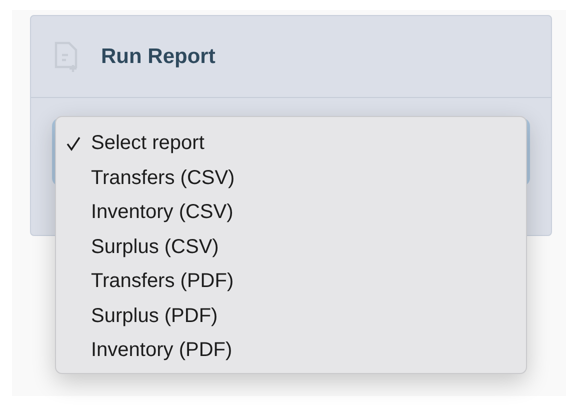  Describe the element at coordinates (155, 247) in the screenshot. I see `menu-option: Surplus (CSV)` at that location.